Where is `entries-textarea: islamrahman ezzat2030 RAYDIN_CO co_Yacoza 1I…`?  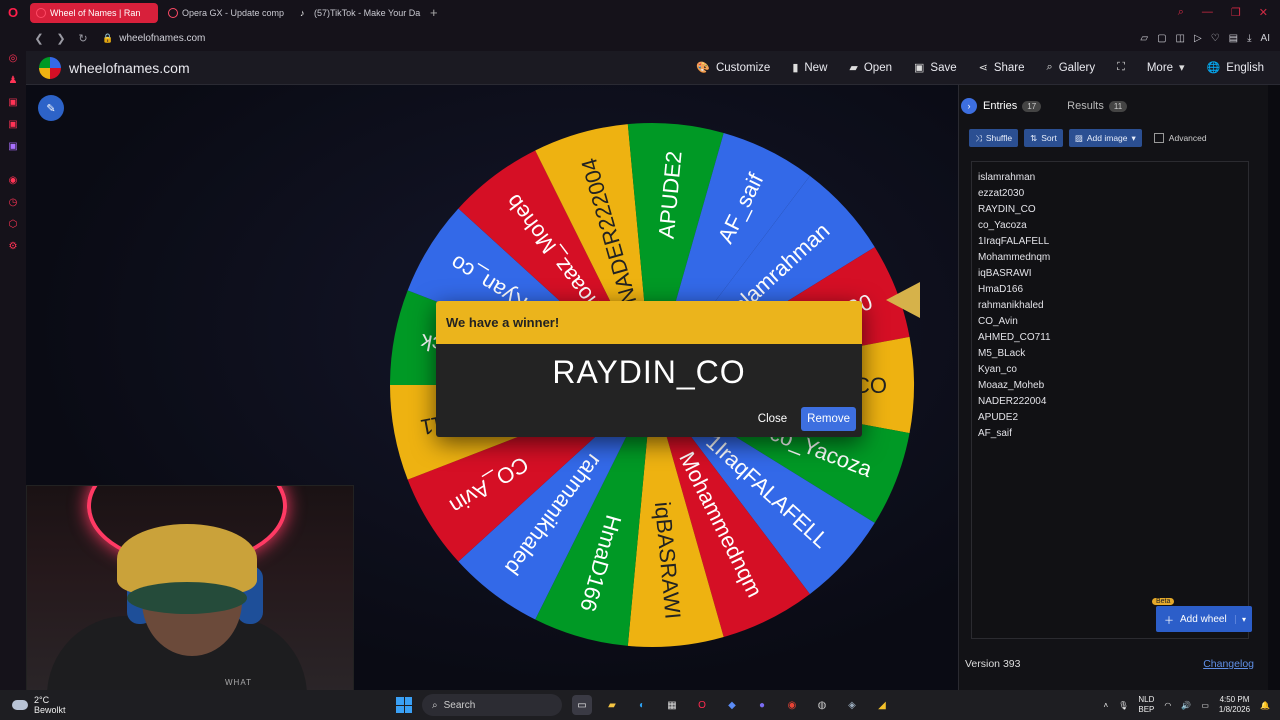
entries-textarea: islamrahman ezzat2030 RAYDIN_CO co_Yacoza 1I… is located at coordinates (1111, 400).